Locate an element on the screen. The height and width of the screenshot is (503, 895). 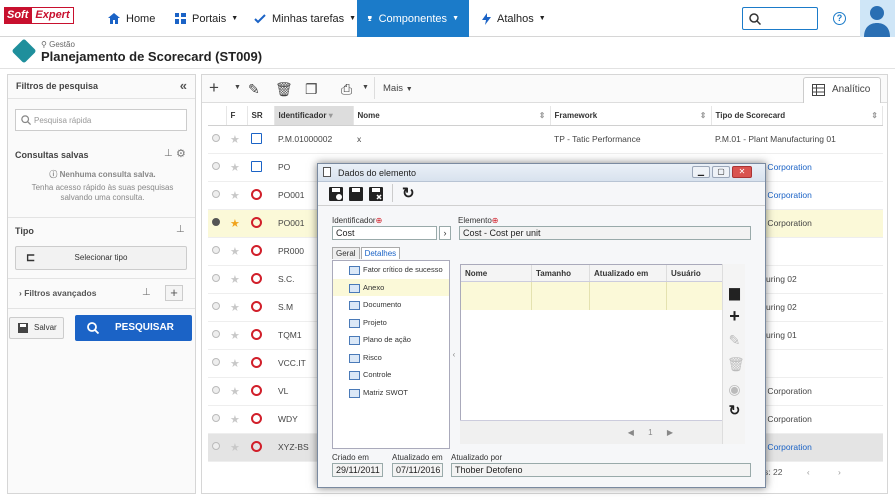
nav-minhas-tarefas: Minhas tarefas ▼ is located at coordinates (305, 18).